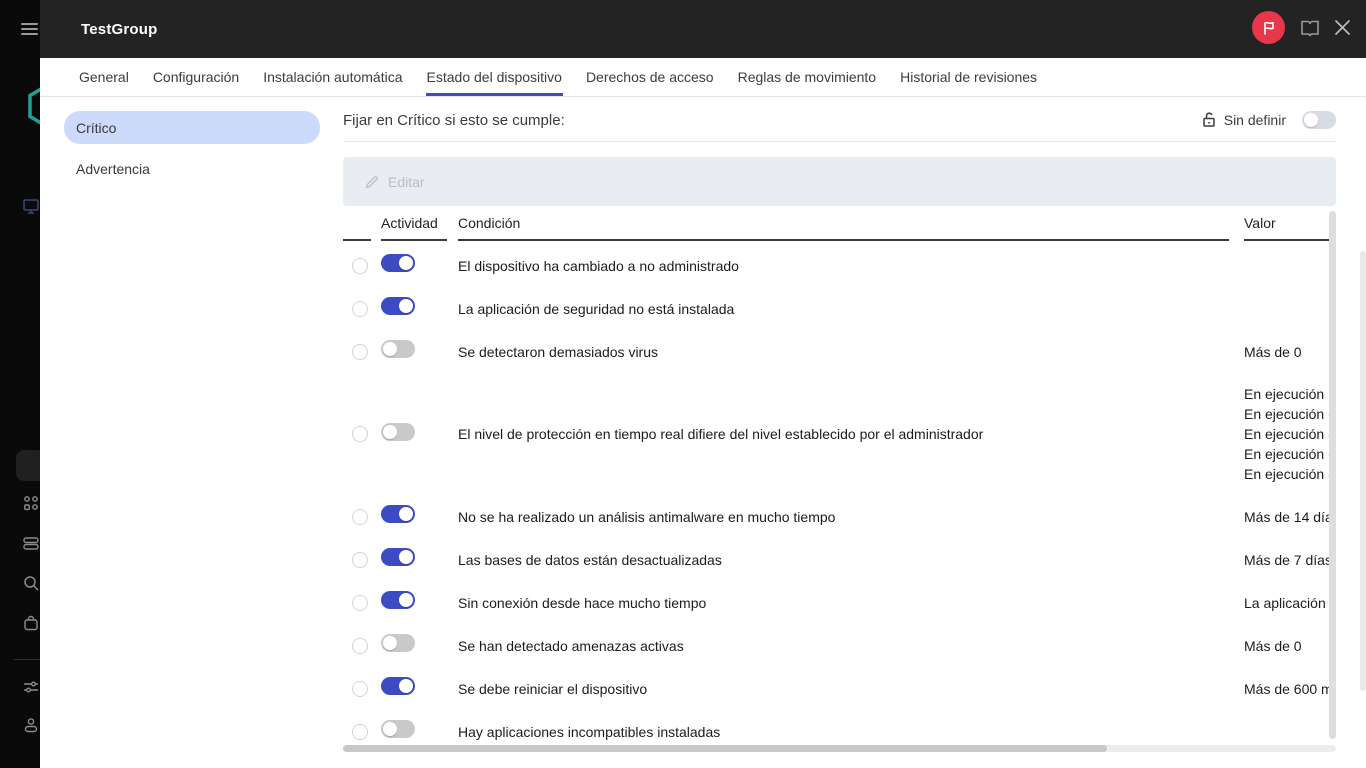  I want to click on column-condition: Condición, so click(843, 226).